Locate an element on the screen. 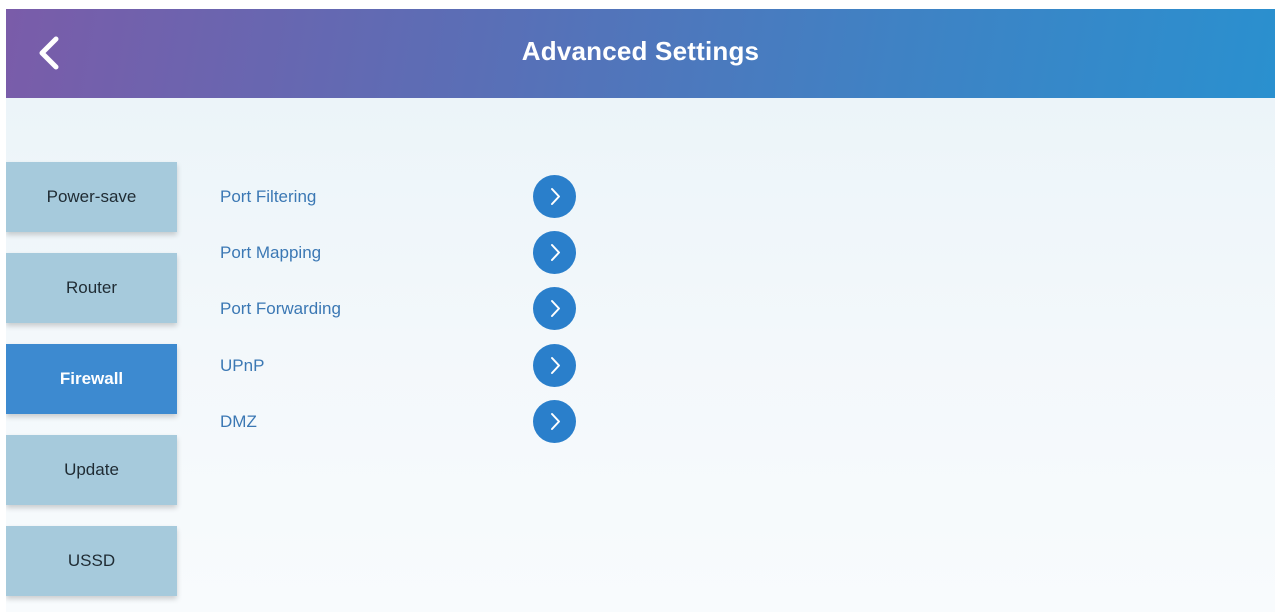  upnp-arrow-button is located at coordinates (554, 365).